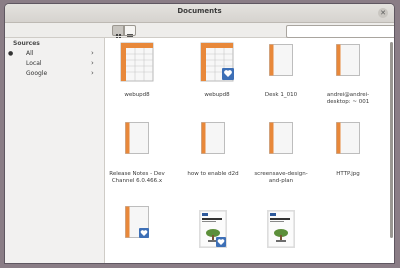 This screenshot has width=400, height=268. What do you see at coordinates (130, 32) in the screenshot?
I see `list-view-button` at bounding box center [130, 32].